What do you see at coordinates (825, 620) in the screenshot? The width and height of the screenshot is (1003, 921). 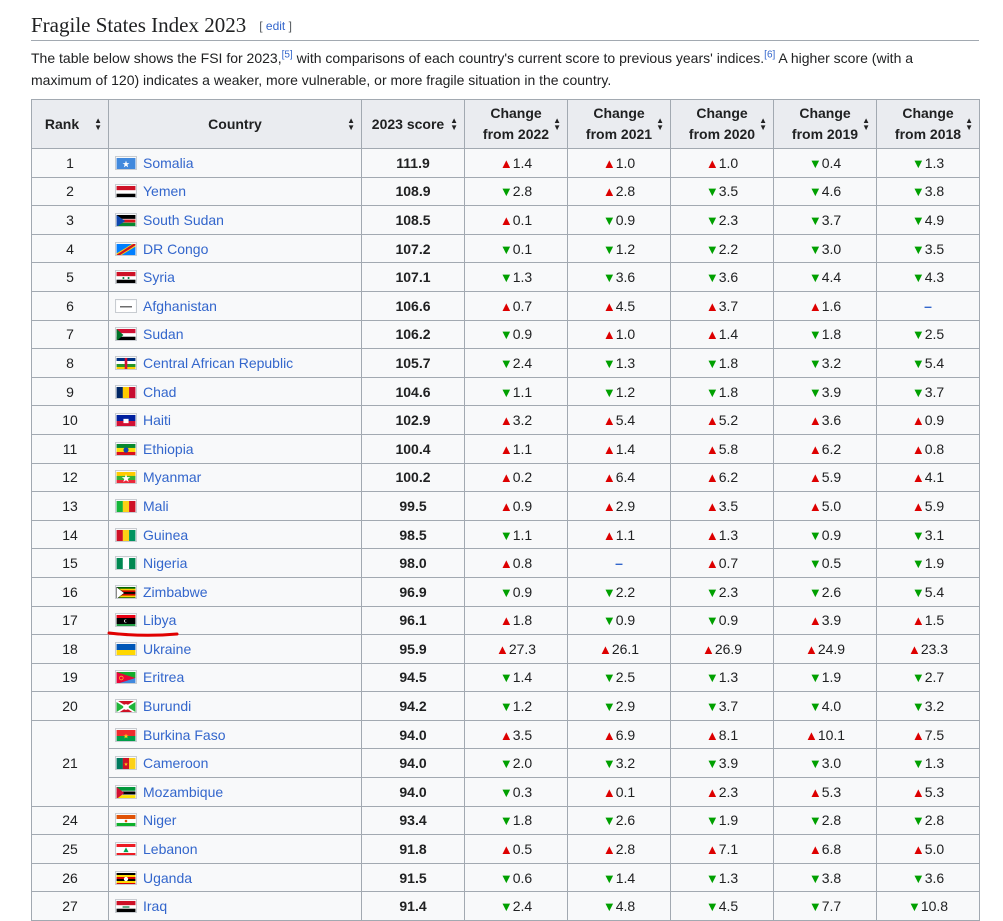 I see `change-cell: ▲3.9` at bounding box center [825, 620].